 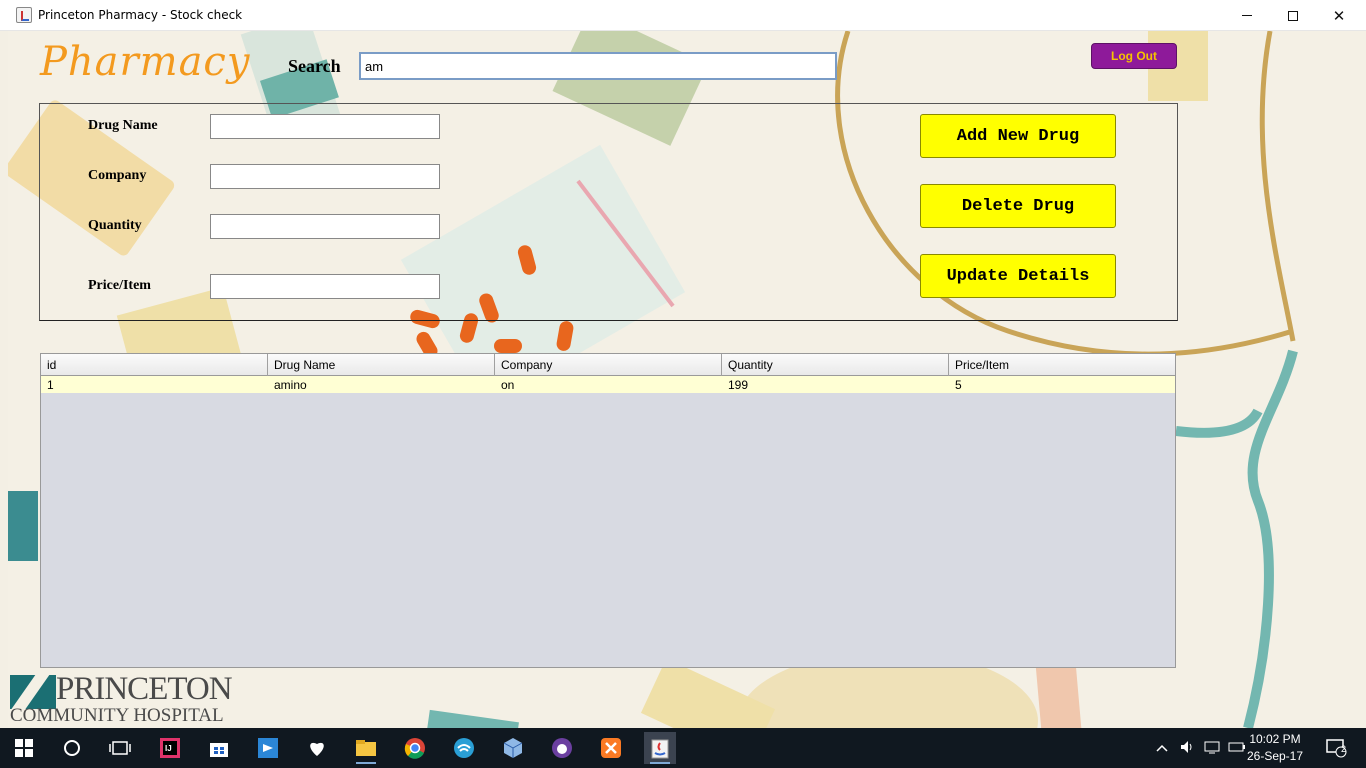 What do you see at coordinates (317, 748) in the screenshot?
I see `iheart-icon` at bounding box center [317, 748].